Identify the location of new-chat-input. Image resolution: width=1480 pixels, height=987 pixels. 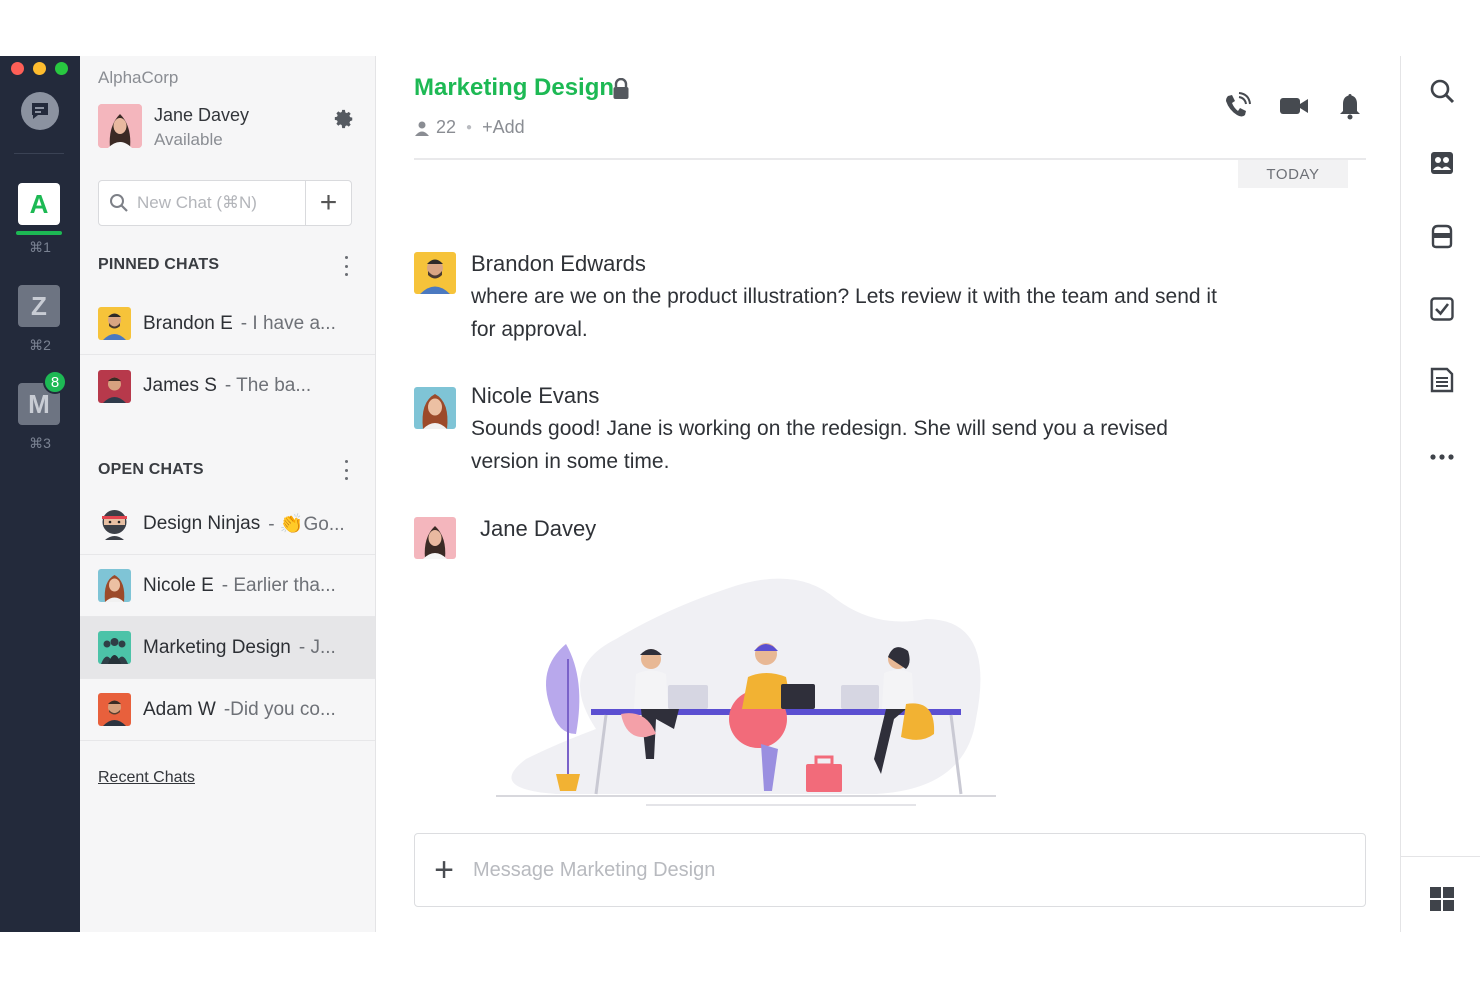
(217, 203).